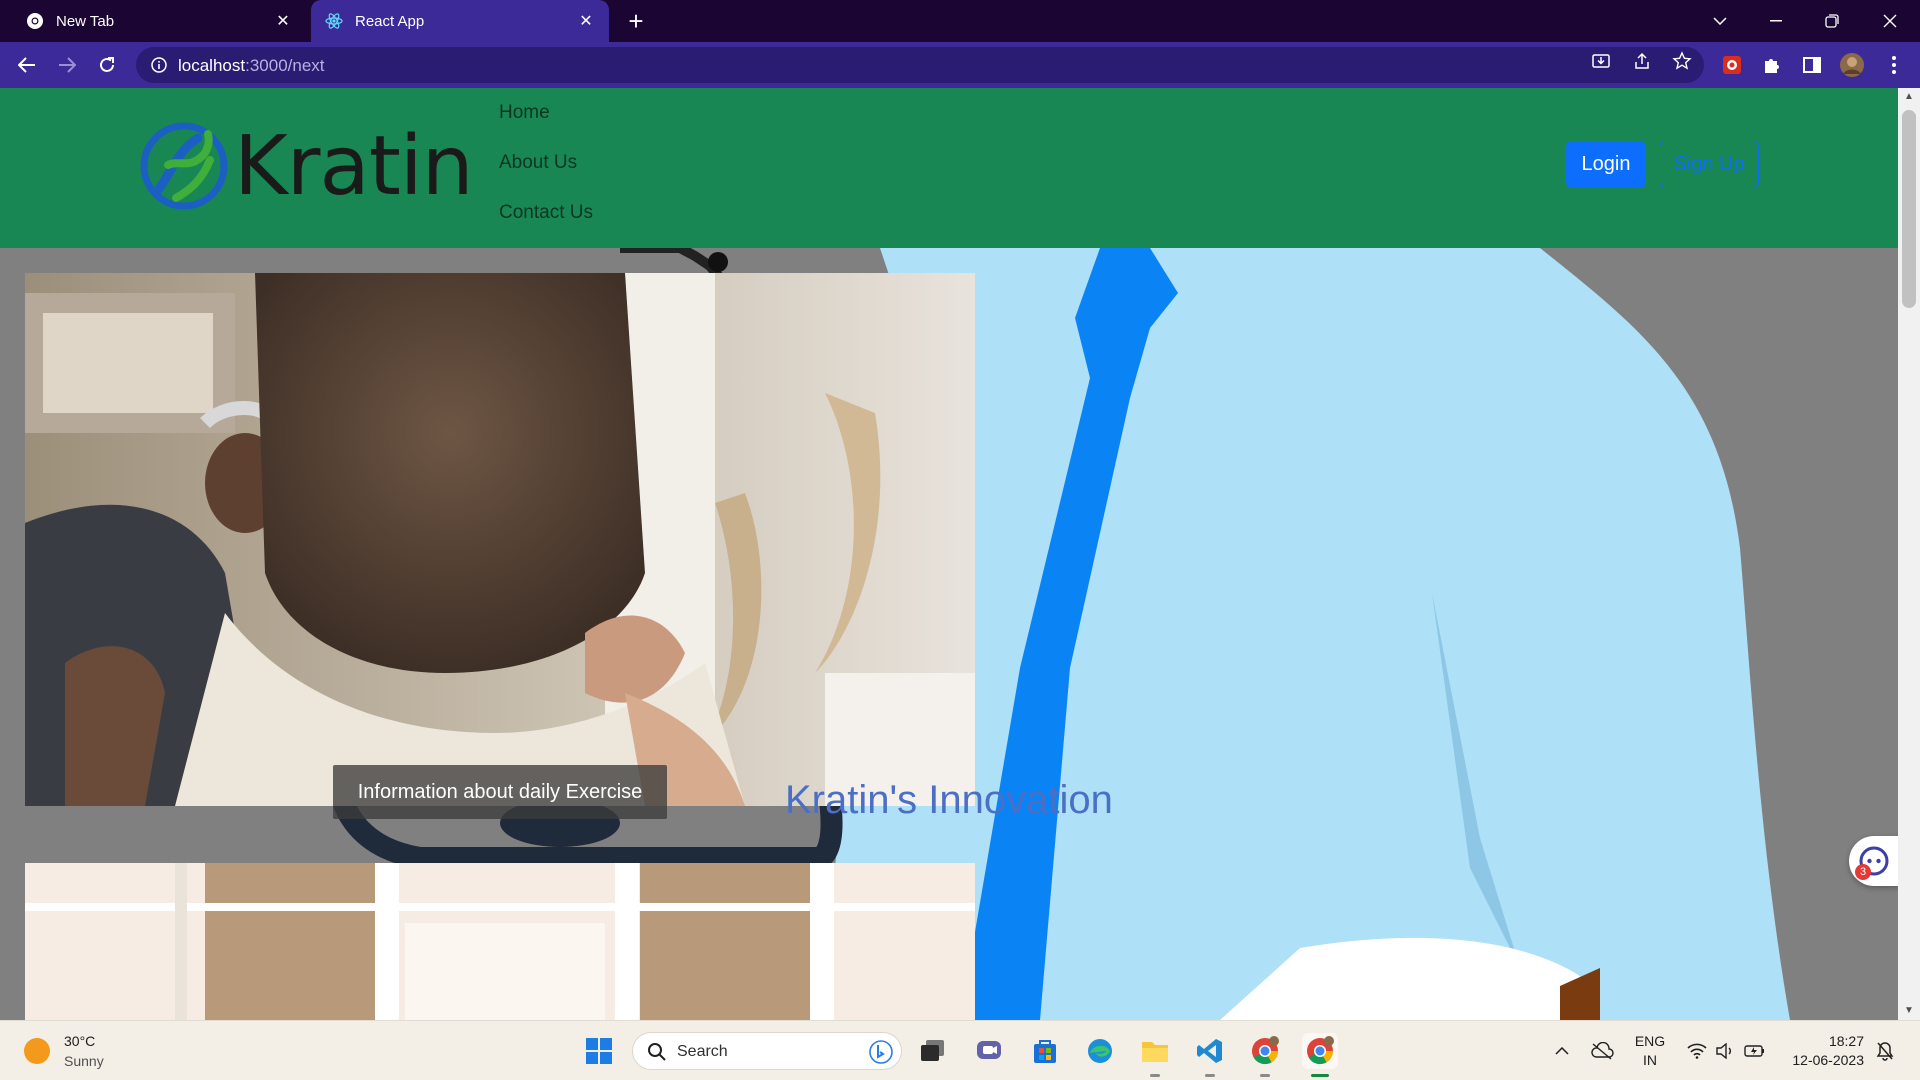 The width and height of the screenshot is (1920, 1080). What do you see at coordinates (1265, 1055) in the screenshot?
I see `chrome-taskbar-icon` at bounding box center [1265, 1055].